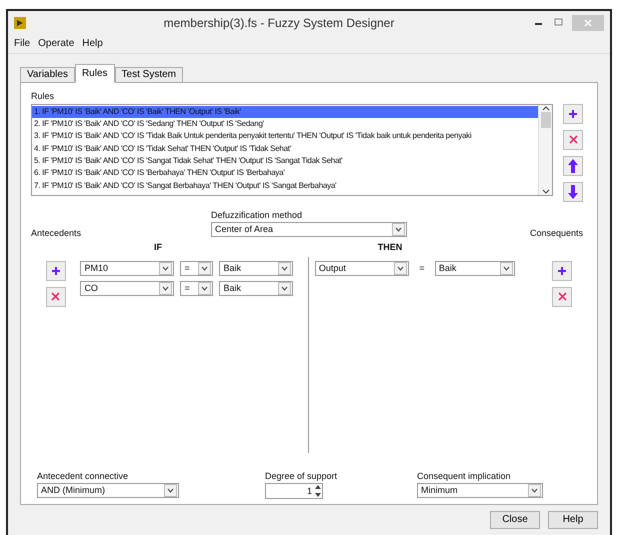 The height and width of the screenshot is (535, 618). What do you see at coordinates (56, 44) in the screenshot?
I see `menu-item: Operate` at bounding box center [56, 44].